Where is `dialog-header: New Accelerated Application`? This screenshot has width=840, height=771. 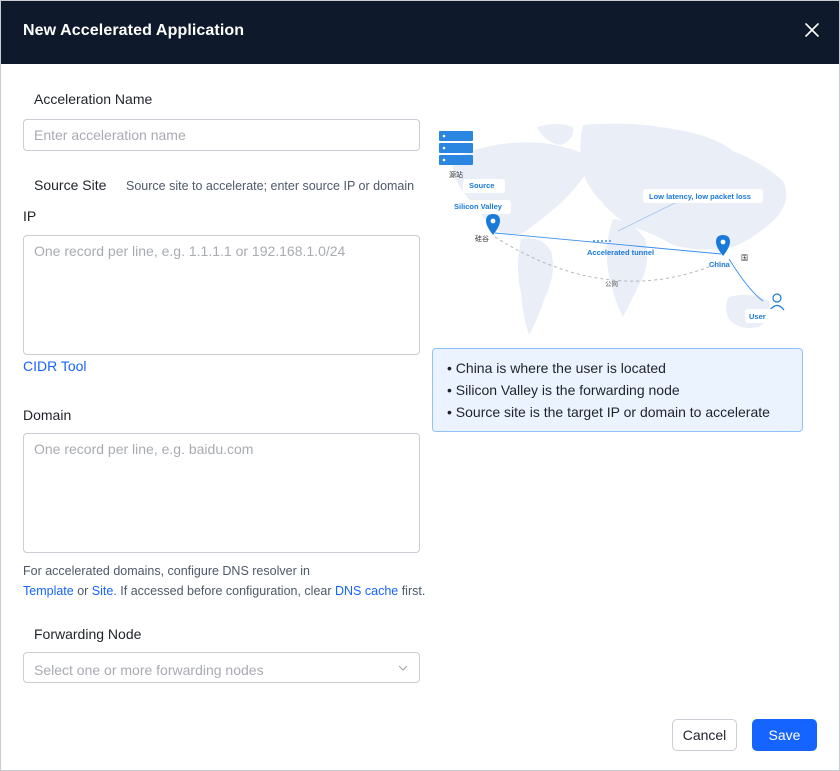 dialog-header: New Accelerated Application is located at coordinates (420, 32).